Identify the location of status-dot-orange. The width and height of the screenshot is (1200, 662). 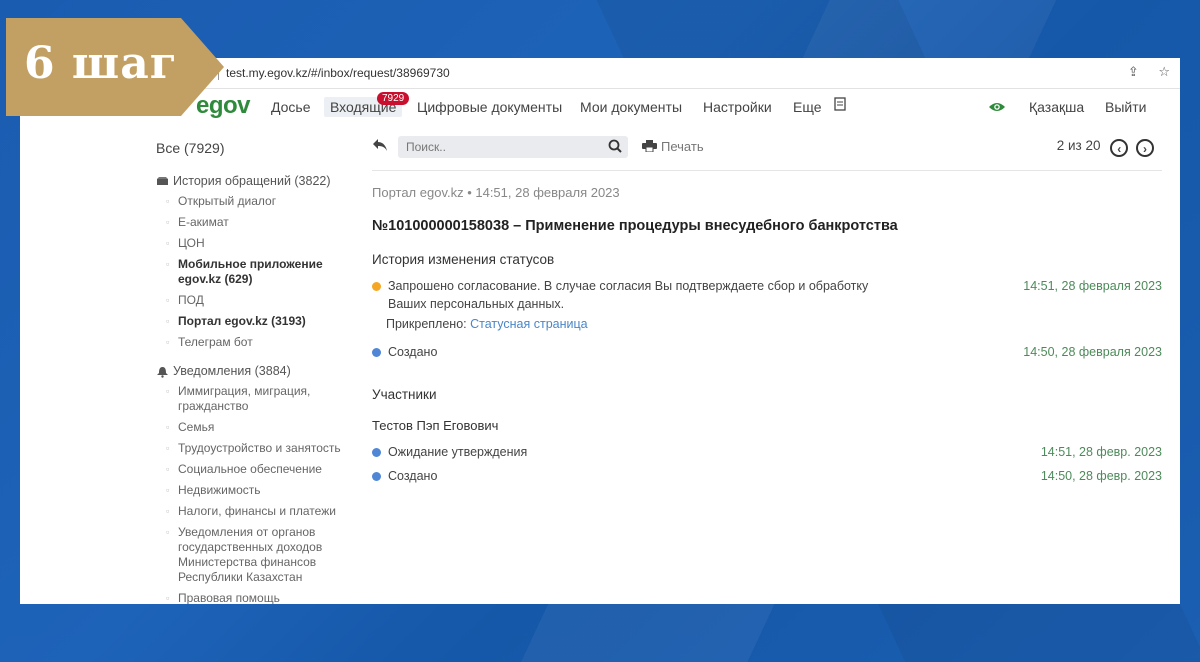
(376, 286).